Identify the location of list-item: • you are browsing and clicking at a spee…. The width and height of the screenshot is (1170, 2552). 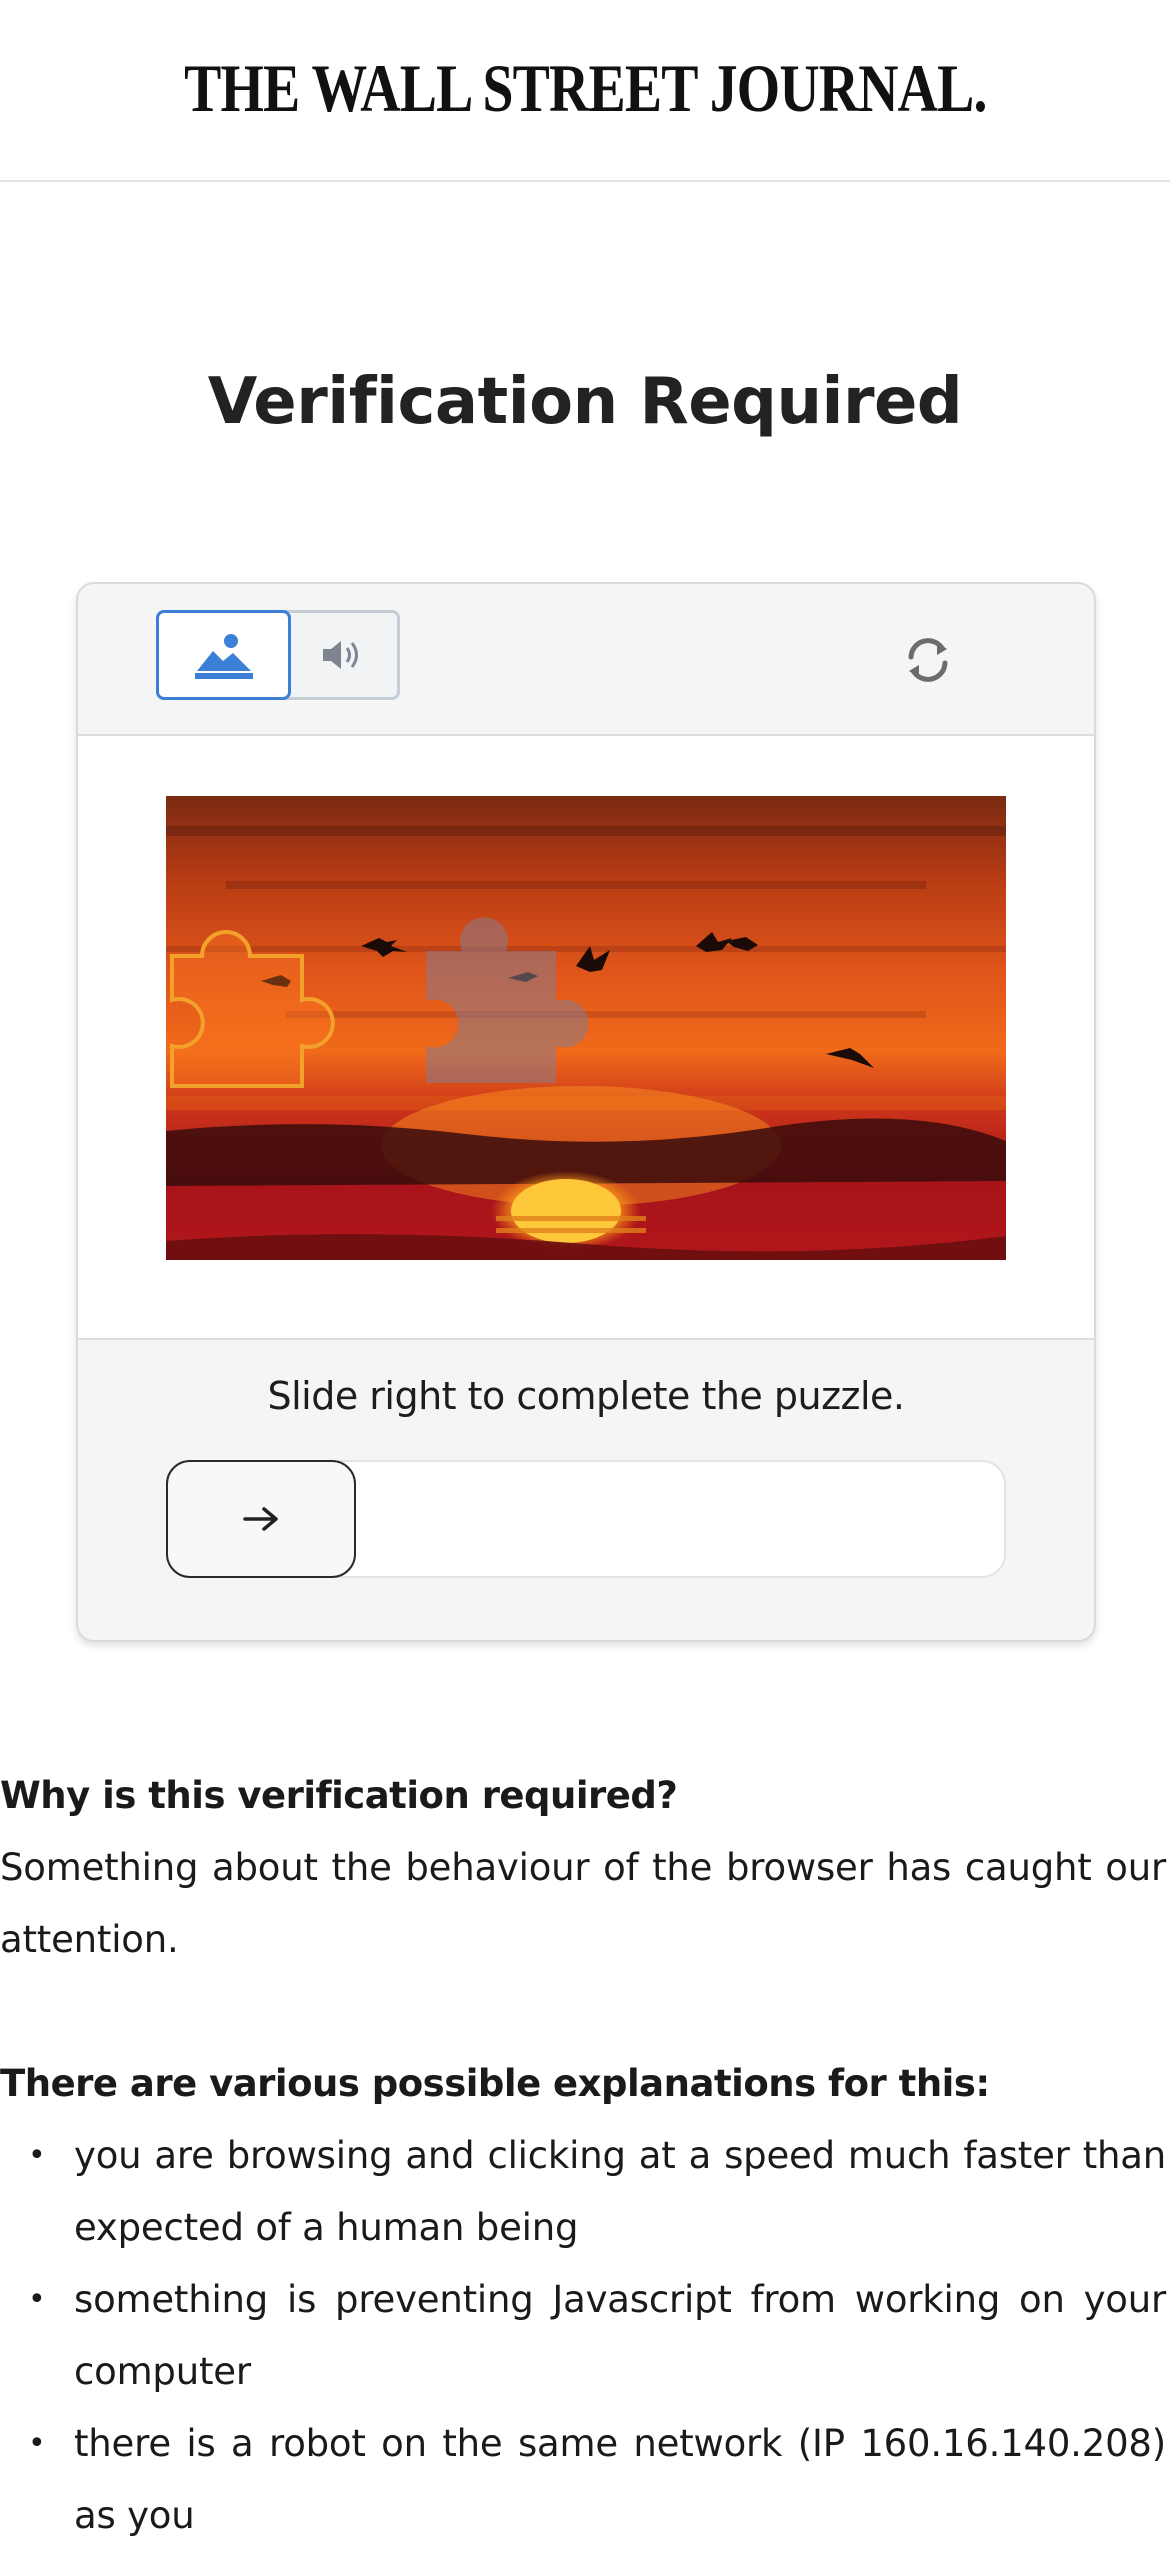
(599, 2192).